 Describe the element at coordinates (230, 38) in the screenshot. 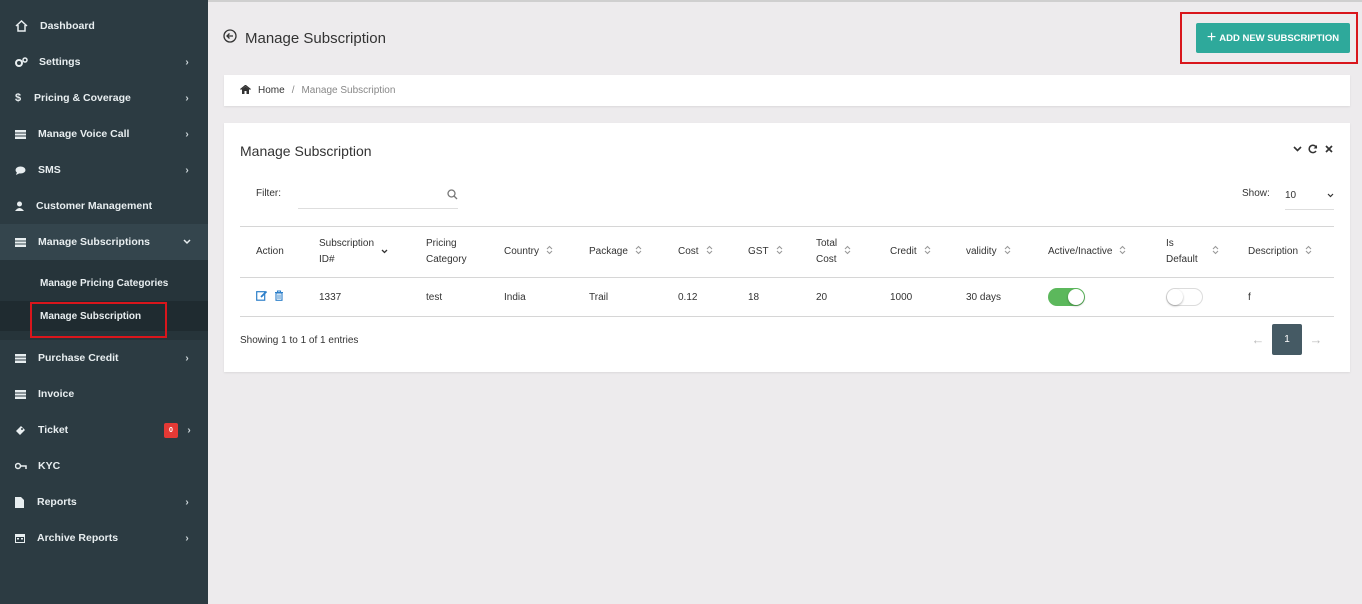

I see `back-arrow-icon` at that location.